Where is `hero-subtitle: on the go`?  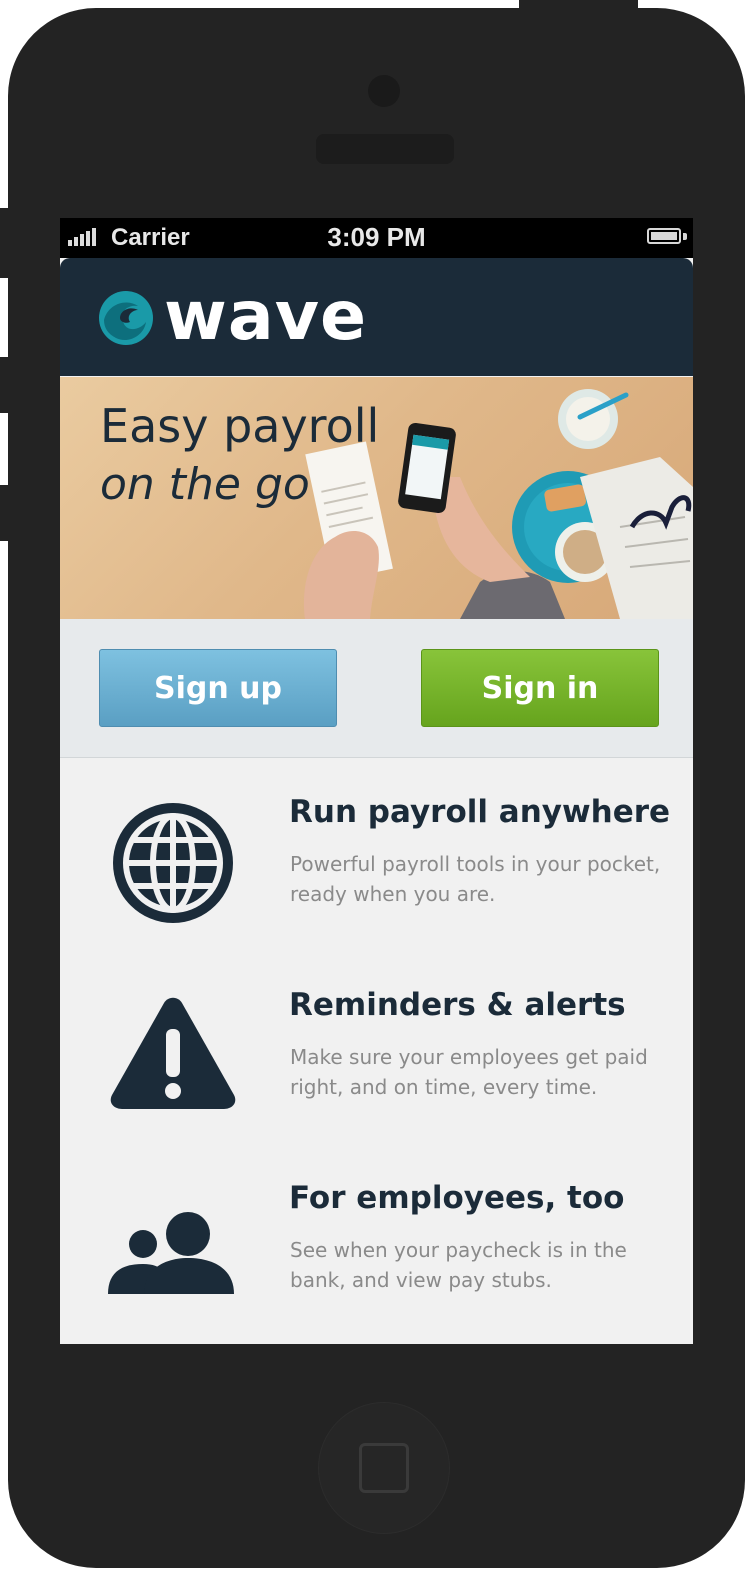 hero-subtitle: on the go is located at coordinates (205, 484).